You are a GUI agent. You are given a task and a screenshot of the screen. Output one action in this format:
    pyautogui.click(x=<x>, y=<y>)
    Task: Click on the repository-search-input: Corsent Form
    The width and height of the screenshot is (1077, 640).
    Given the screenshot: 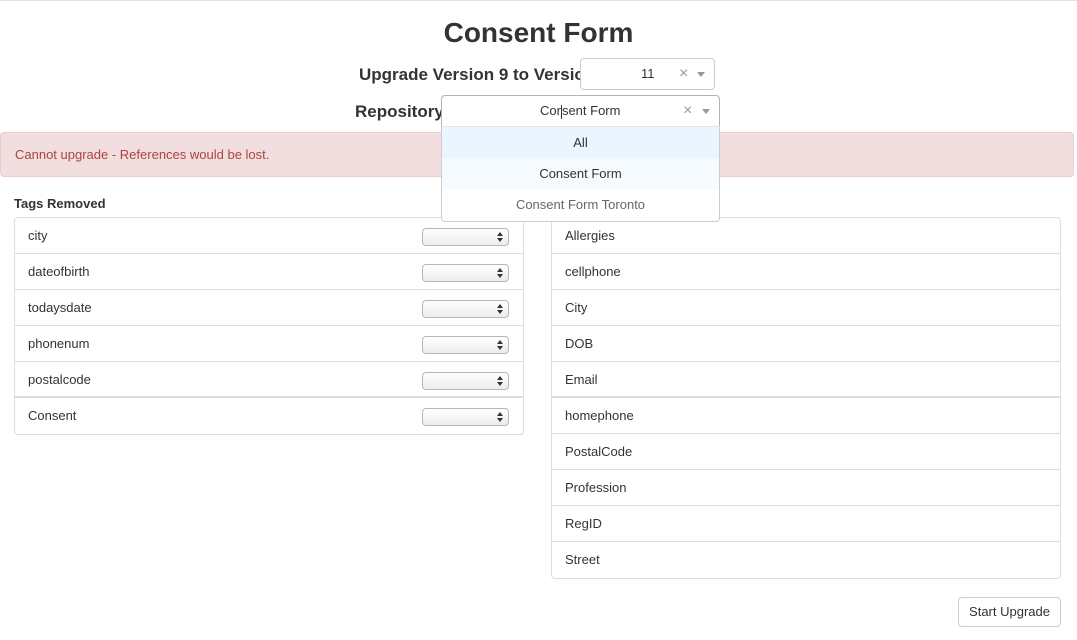 What is the action you would take?
    pyautogui.click(x=585, y=111)
    